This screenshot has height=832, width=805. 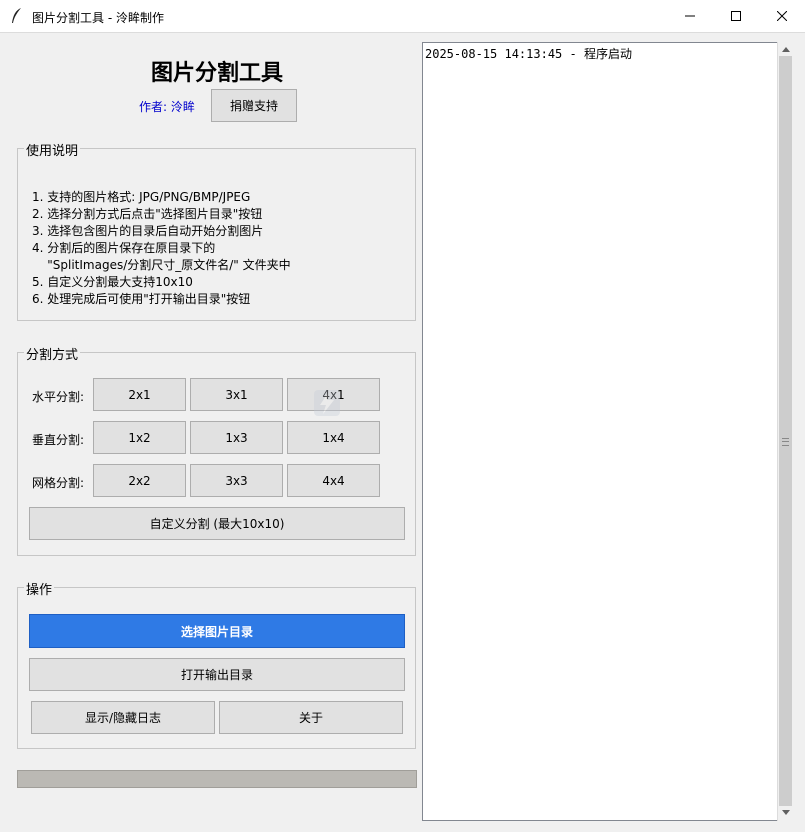 What do you see at coordinates (141, 299) in the screenshot?
I see `instruction-line: 6. 处理完成后可使用"打开输出目录"按钮` at bounding box center [141, 299].